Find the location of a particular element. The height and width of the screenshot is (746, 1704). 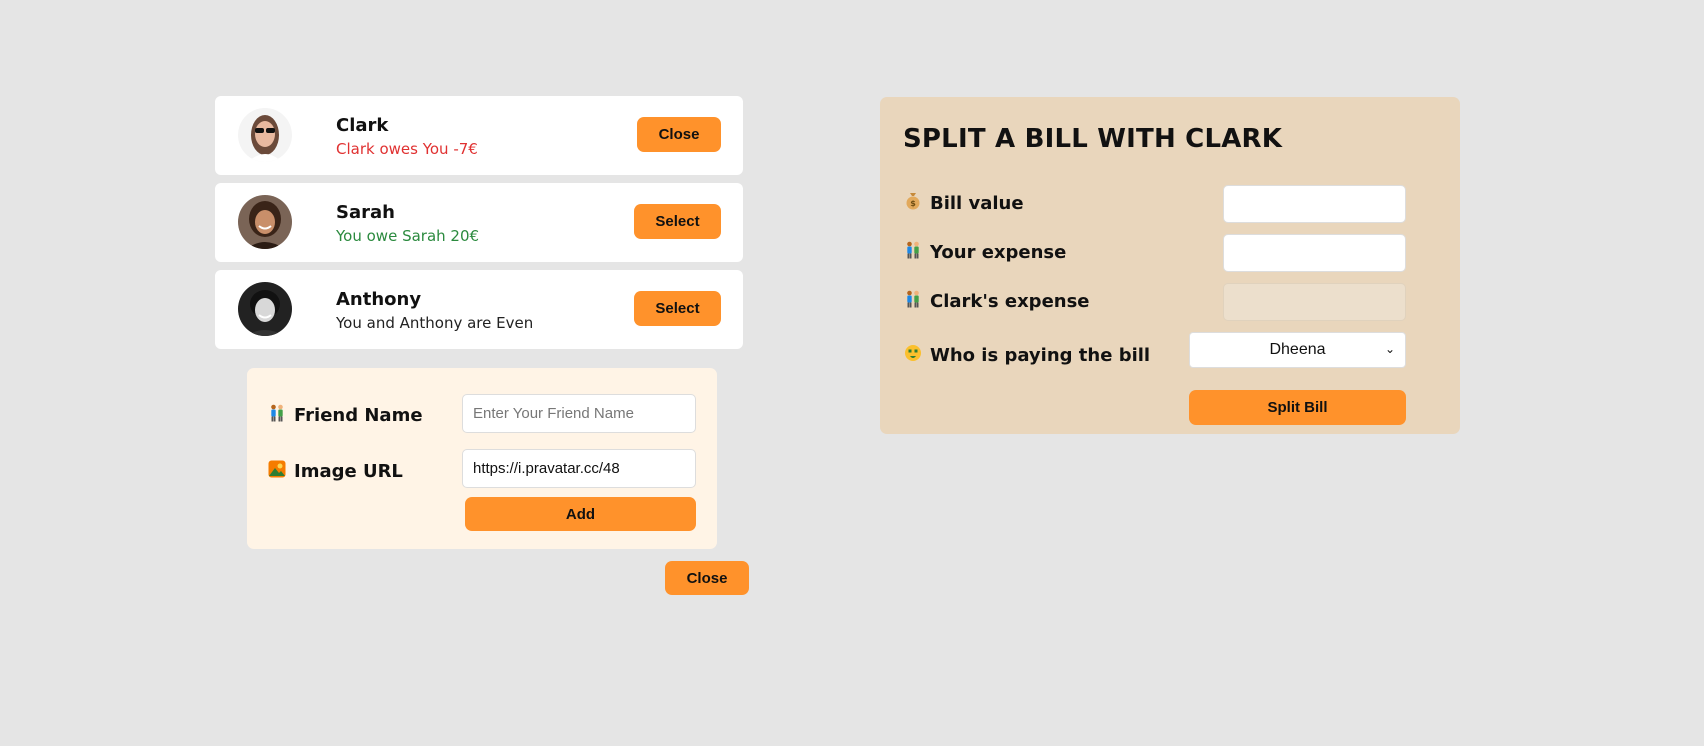

image-url-label: Image URL is located at coordinates (348, 471).